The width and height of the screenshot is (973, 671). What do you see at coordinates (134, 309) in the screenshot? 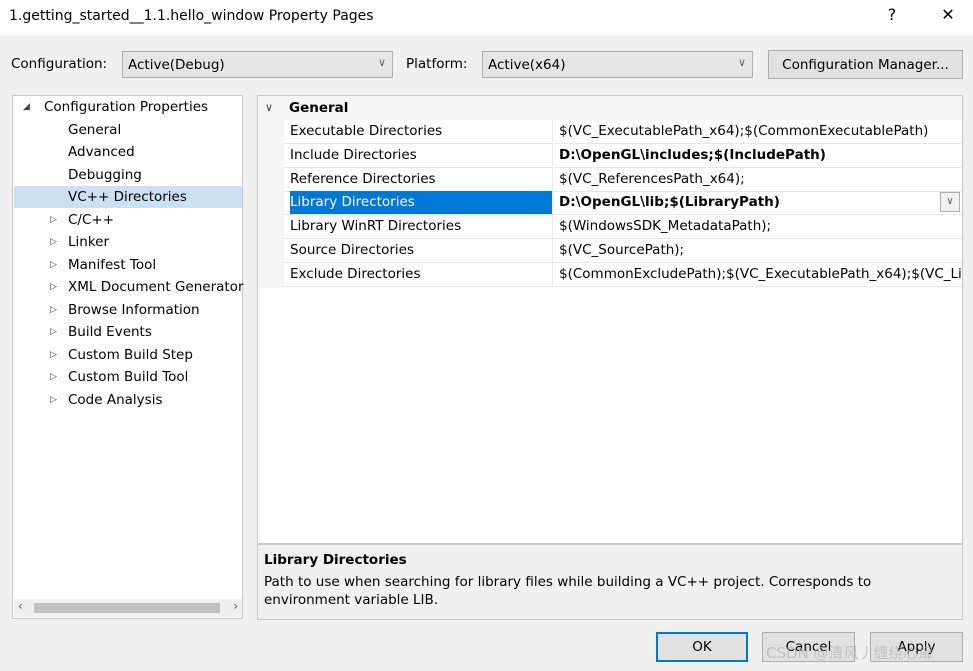
I see `tree-item-label: Browse Information` at bounding box center [134, 309].